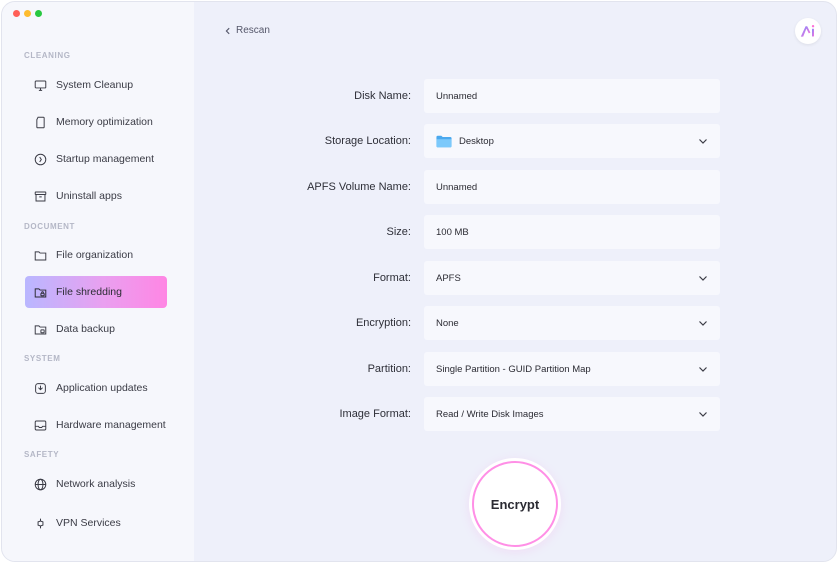  What do you see at coordinates (572, 323) in the screenshot?
I see `encryption-select: None` at bounding box center [572, 323].